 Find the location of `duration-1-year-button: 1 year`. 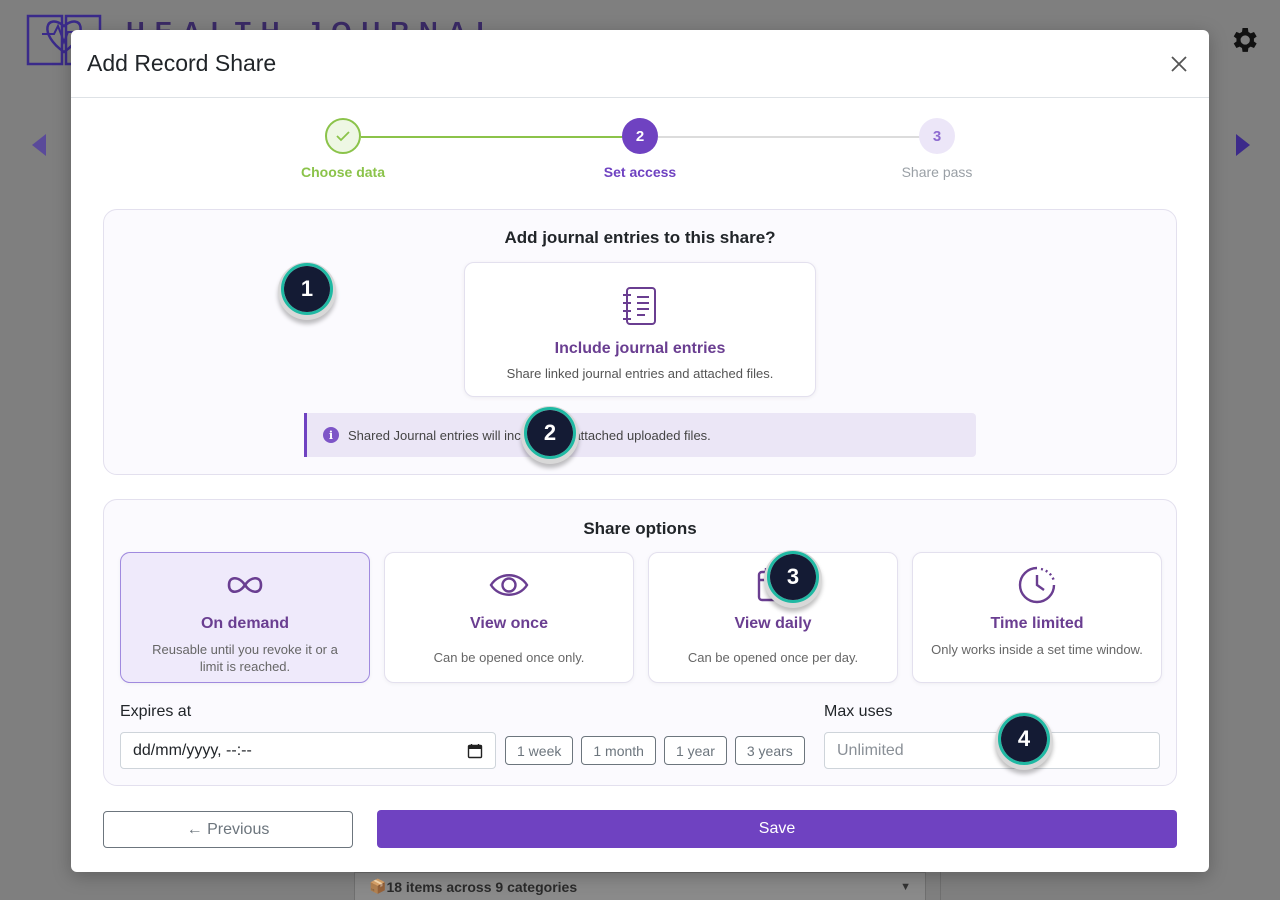

duration-1-year-button: 1 year is located at coordinates (695, 750).